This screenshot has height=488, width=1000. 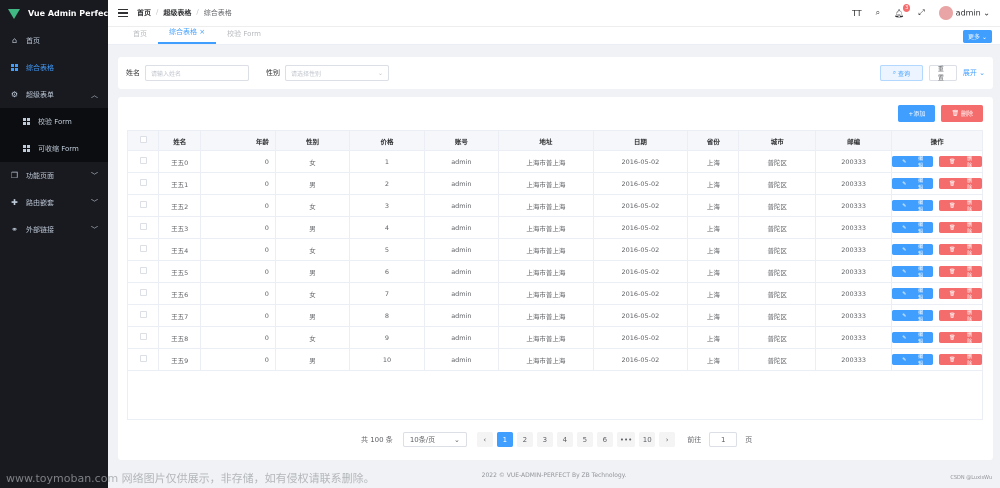 I want to click on page-button: 3, so click(x=544, y=439).